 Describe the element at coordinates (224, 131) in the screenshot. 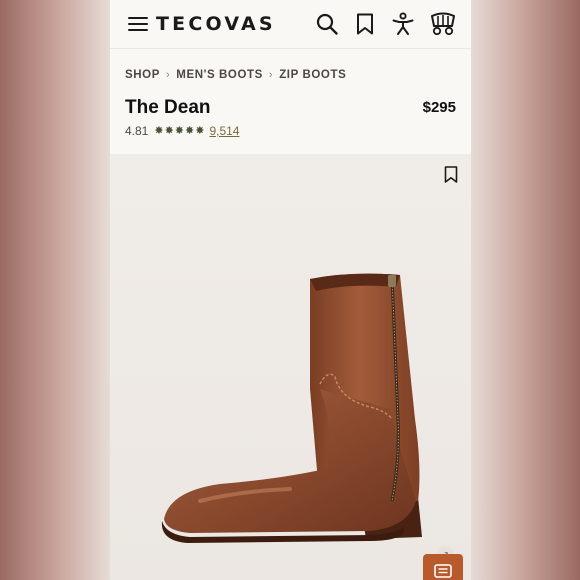

I see `reviews-count-link: 9,514` at that location.